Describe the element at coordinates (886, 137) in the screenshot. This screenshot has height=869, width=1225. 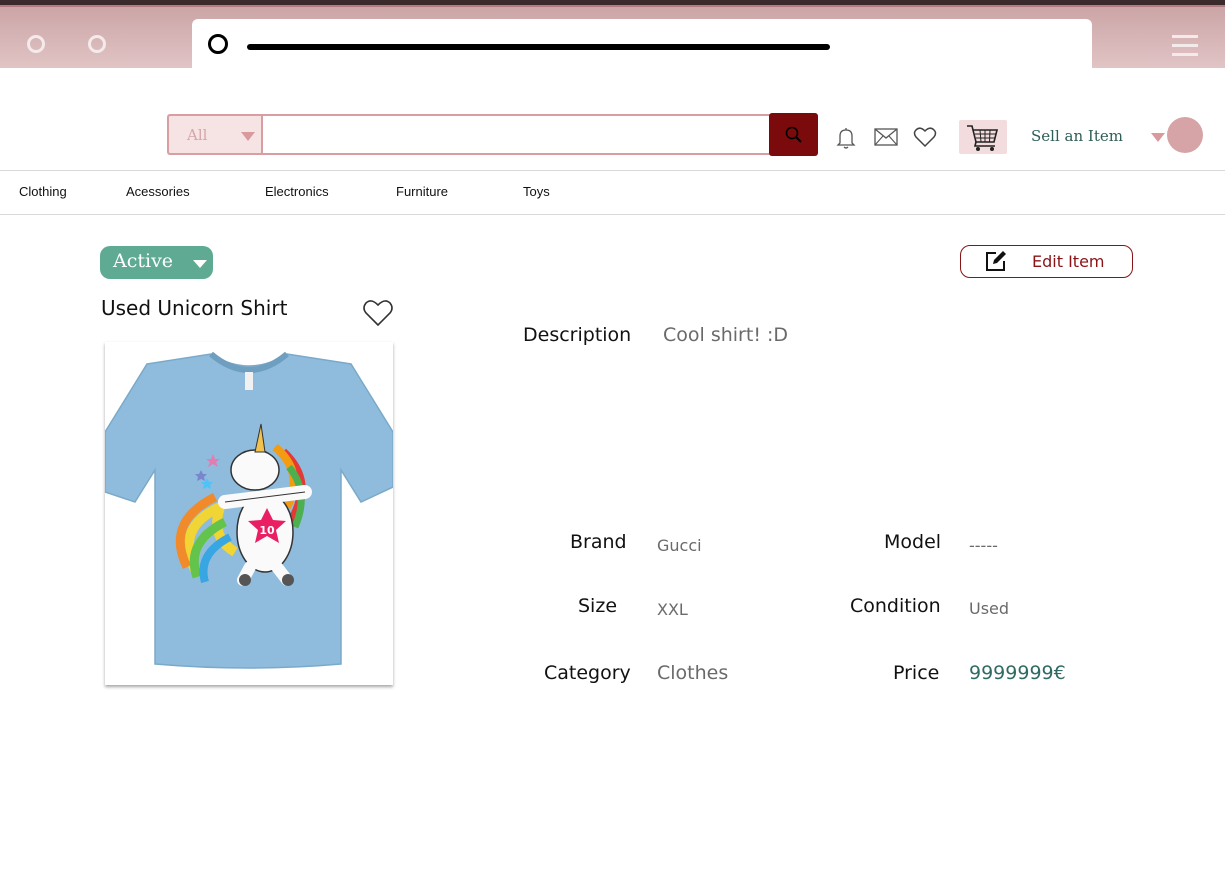
I see `mail-icon` at that location.